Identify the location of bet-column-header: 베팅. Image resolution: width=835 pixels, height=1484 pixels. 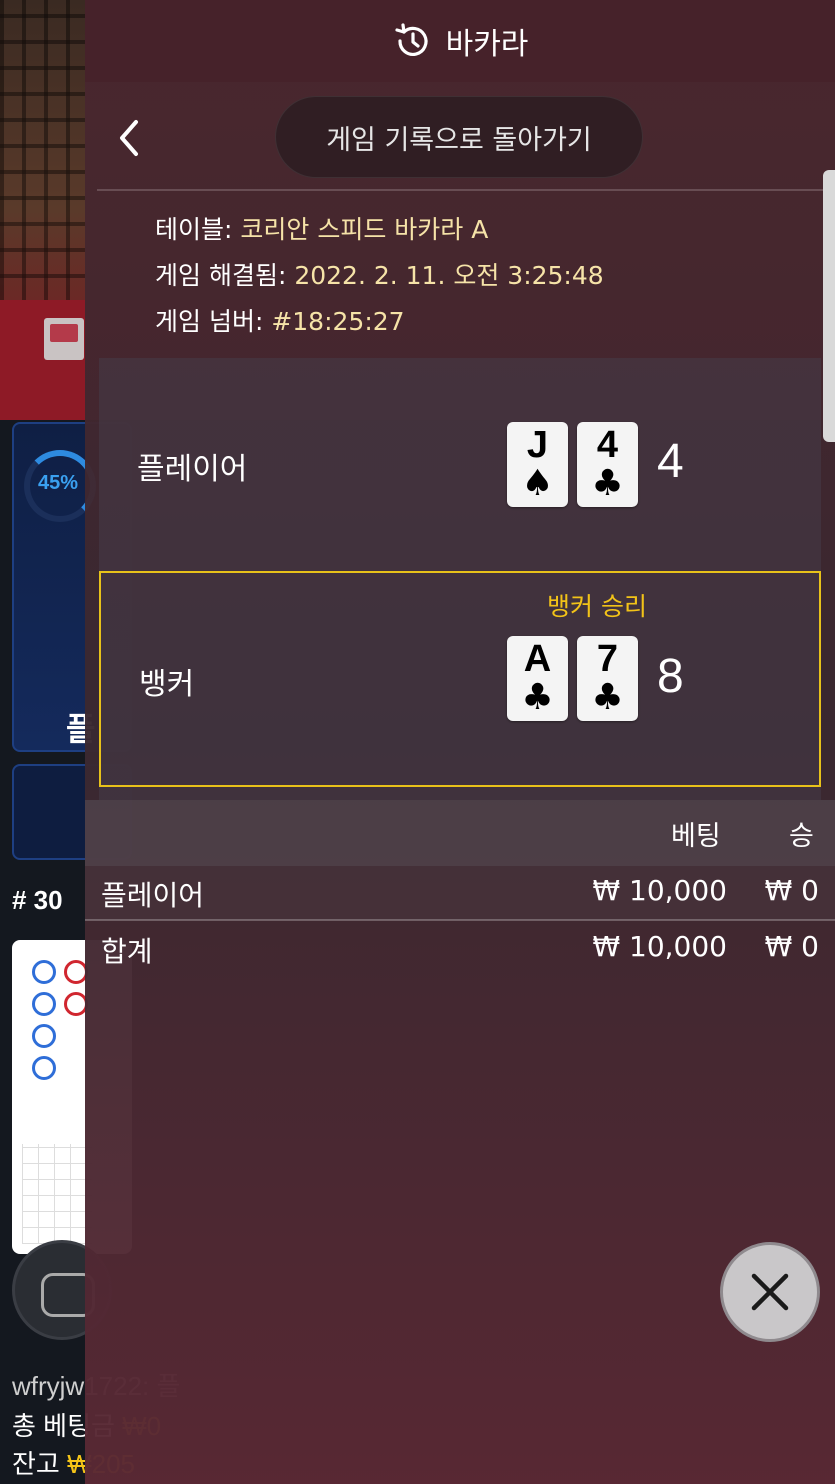
(696, 836).